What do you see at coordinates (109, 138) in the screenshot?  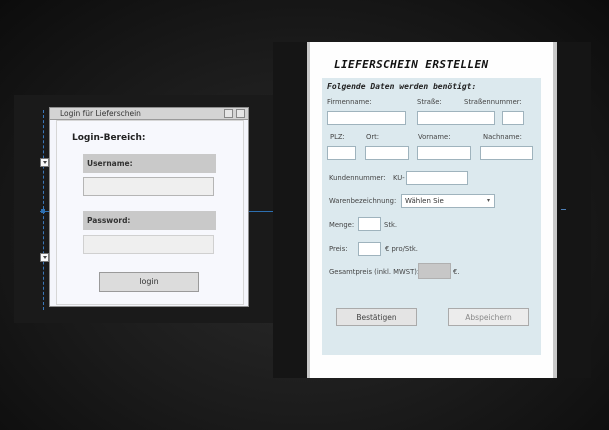 I see `login-heading: Login-Bereich:` at bounding box center [109, 138].